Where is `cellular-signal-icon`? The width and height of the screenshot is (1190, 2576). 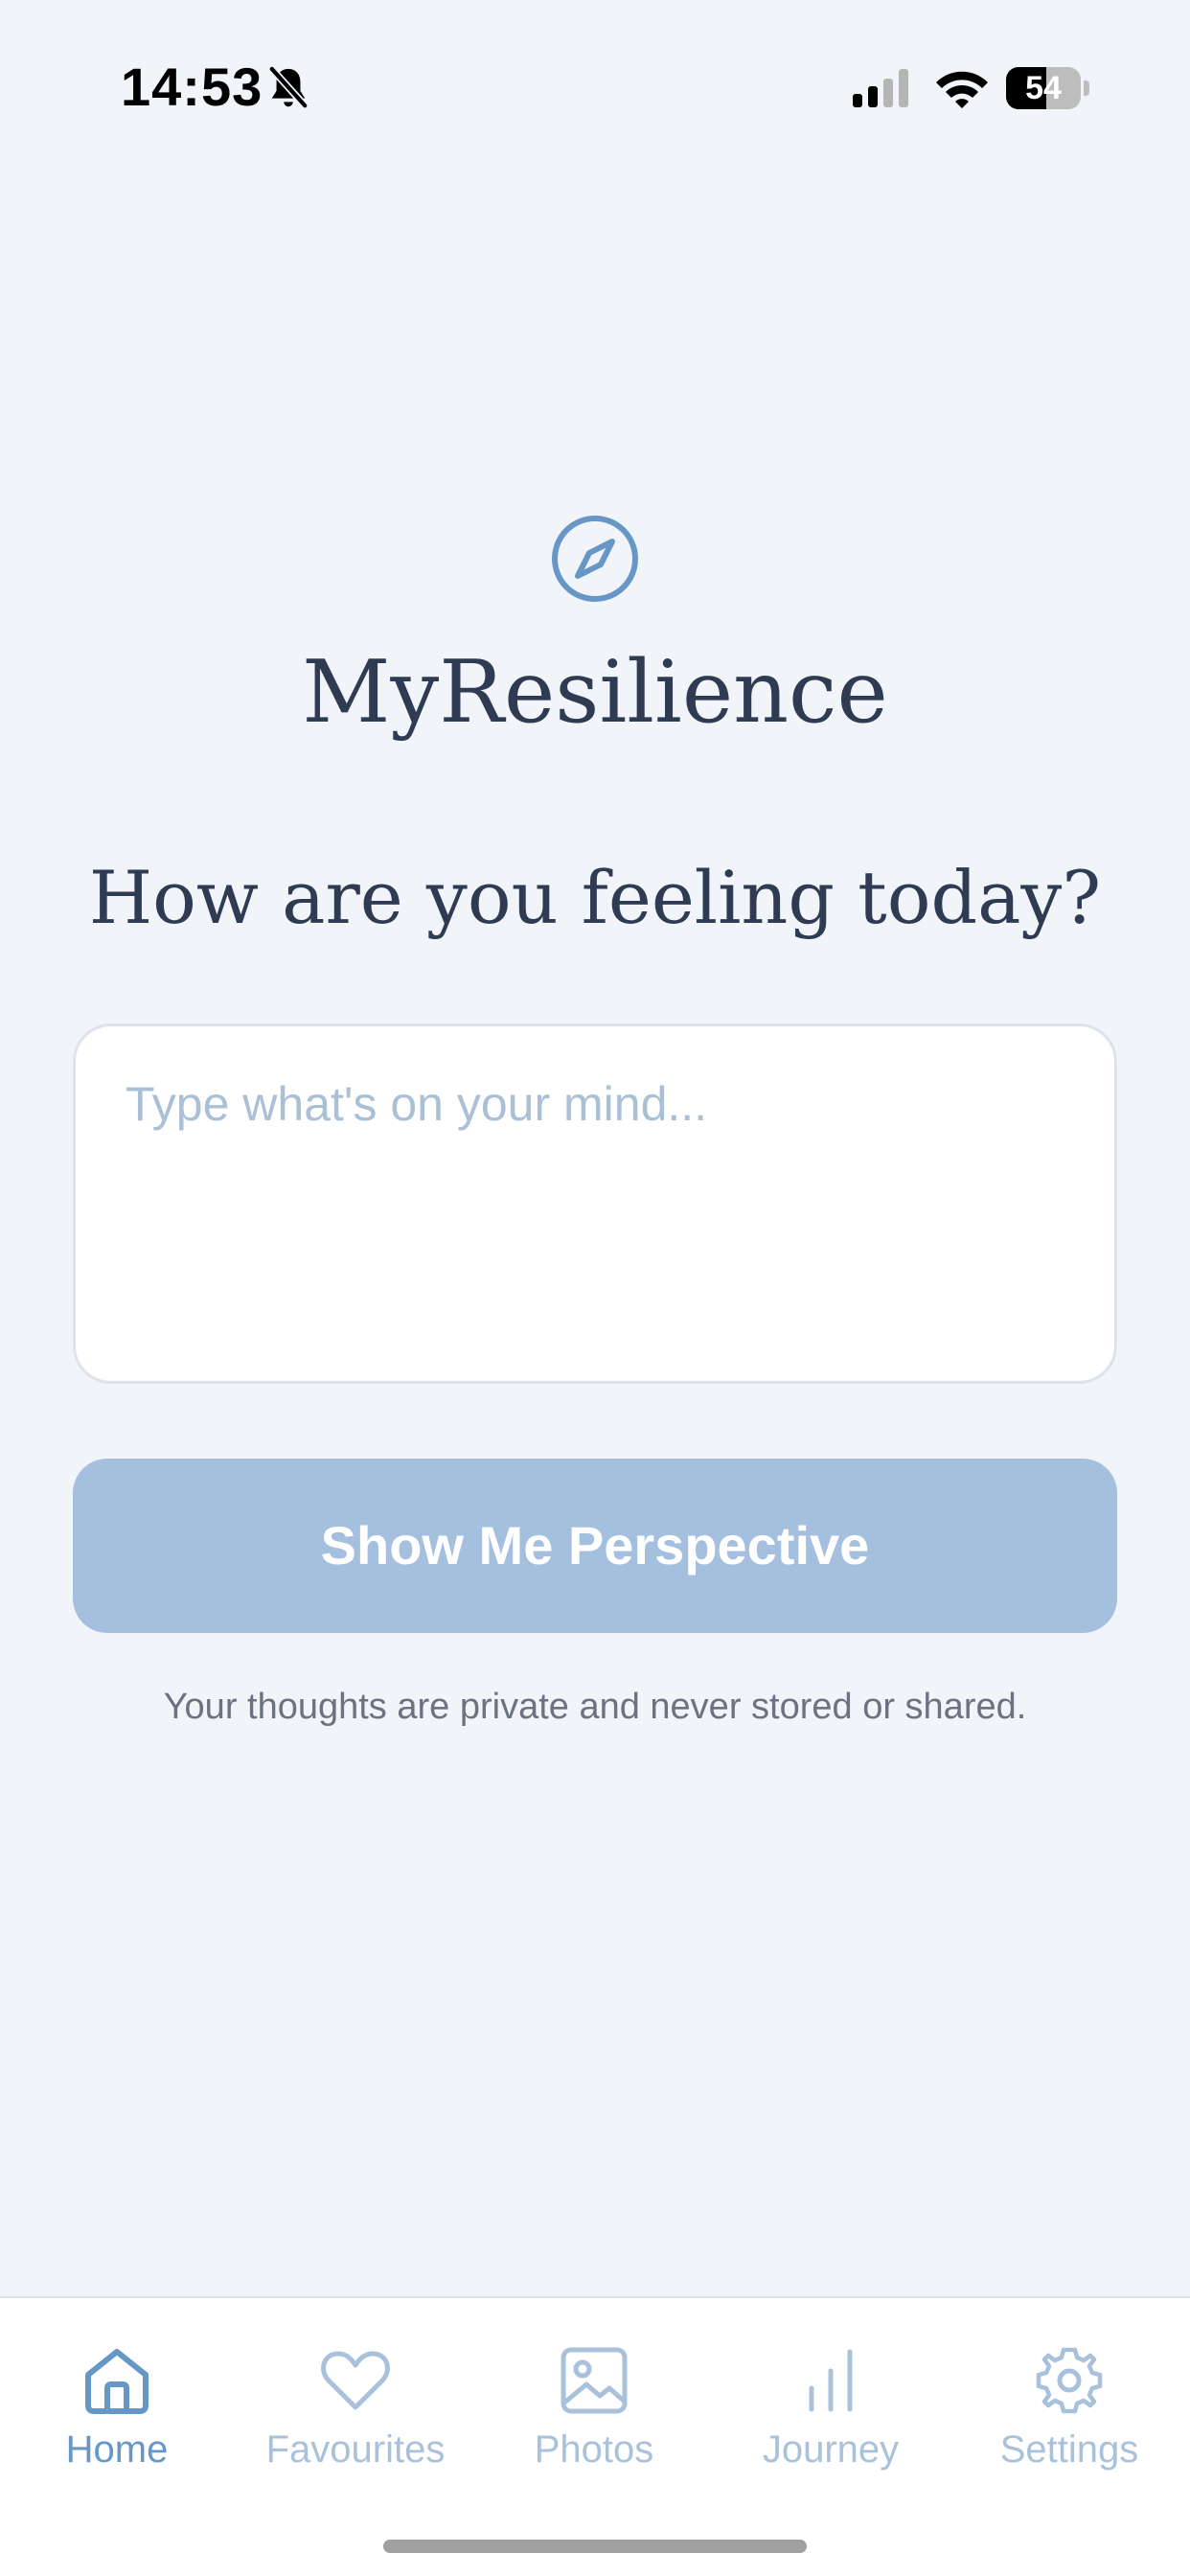 cellular-signal-icon is located at coordinates (881, 88).